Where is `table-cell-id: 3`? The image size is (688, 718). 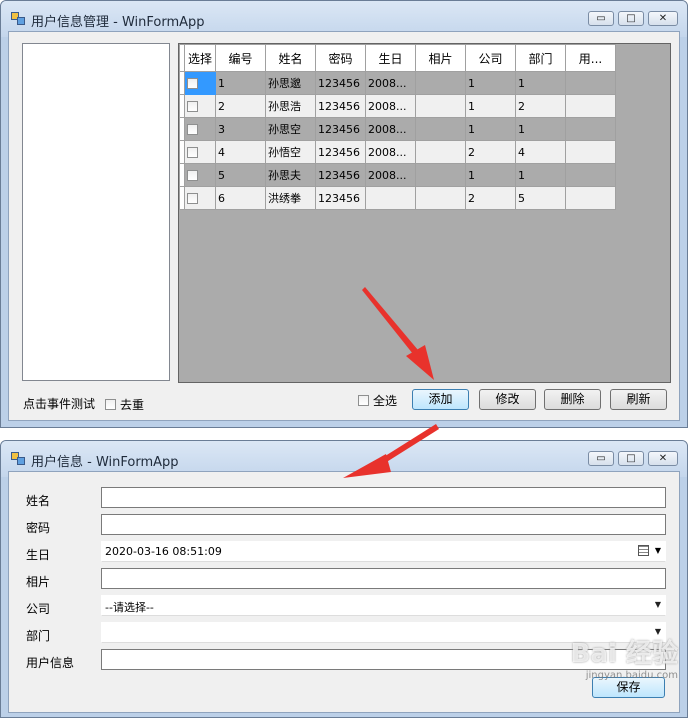
table-cell-id: 3 is located at coordinates (240, 129).